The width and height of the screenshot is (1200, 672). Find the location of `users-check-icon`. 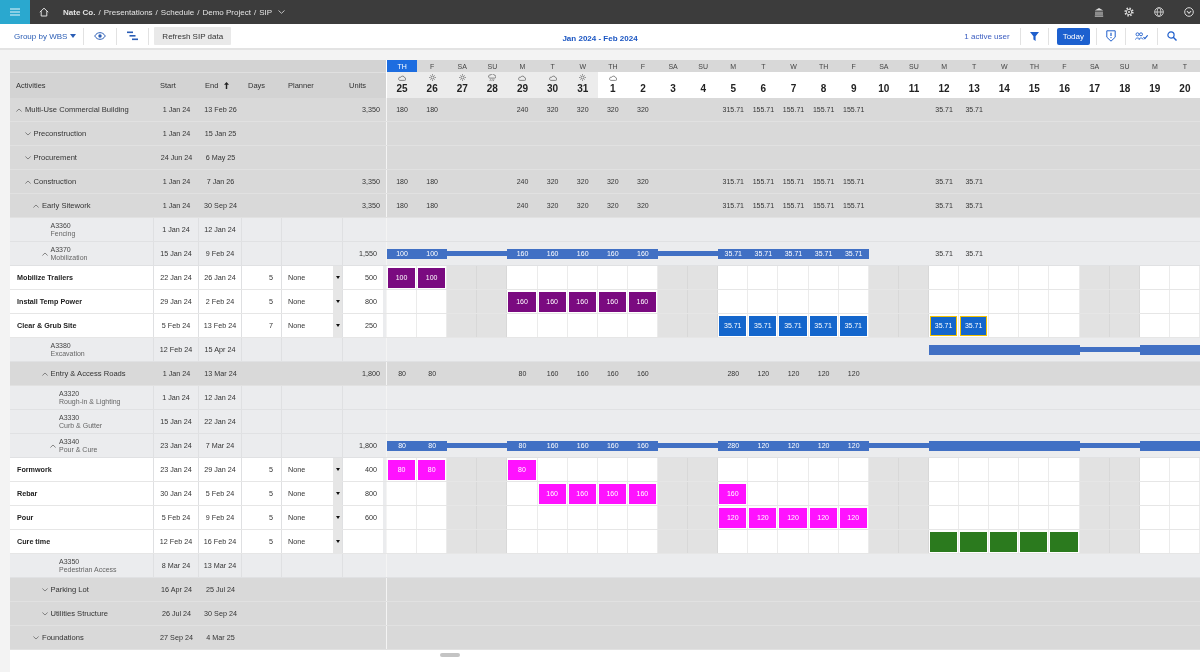

users-check-icon is located at coordinates (1141, 36).